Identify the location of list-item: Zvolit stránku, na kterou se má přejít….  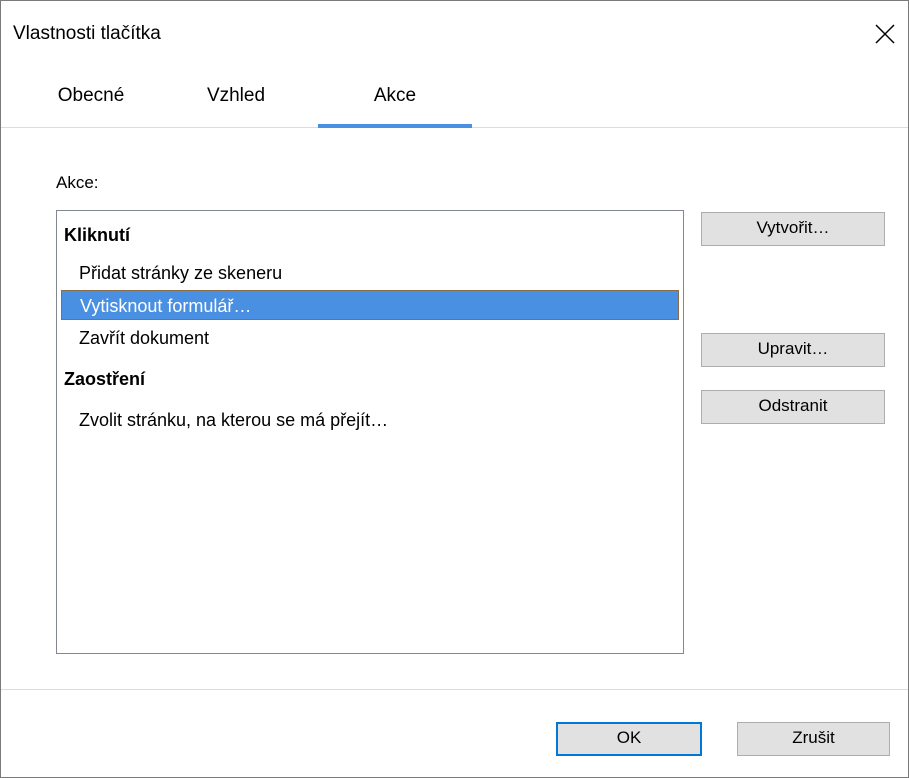
(370, 420).